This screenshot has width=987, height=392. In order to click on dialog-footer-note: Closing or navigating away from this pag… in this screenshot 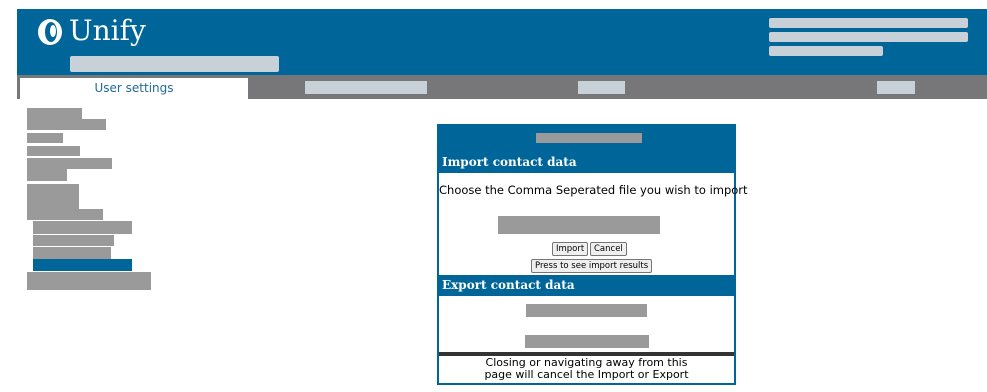, I will do `click(586, 369)`.